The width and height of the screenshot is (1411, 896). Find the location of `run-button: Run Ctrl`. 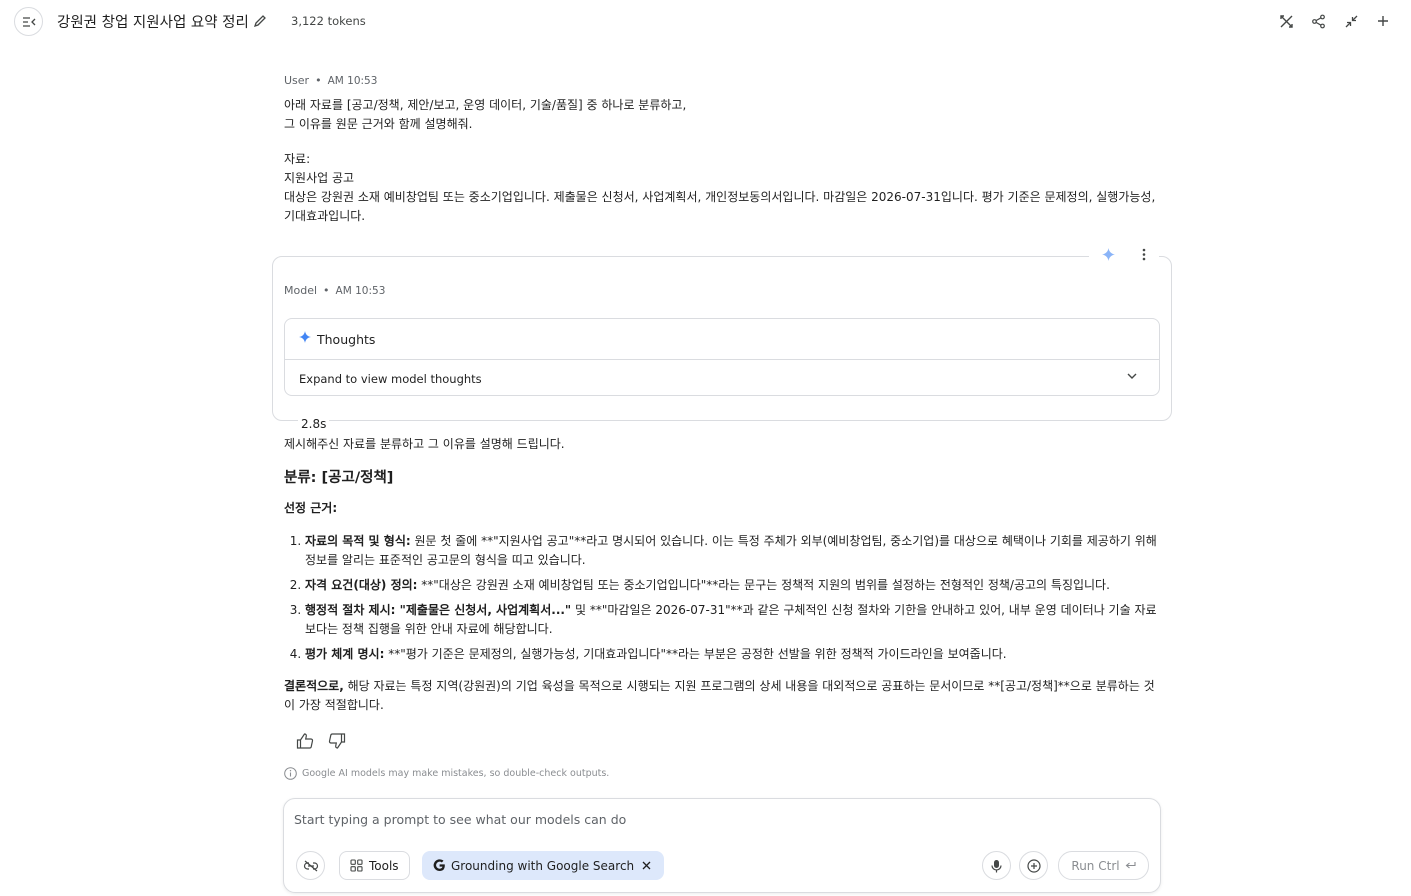

run-button: Run Ctrl is located at coordinates (1103, 865).